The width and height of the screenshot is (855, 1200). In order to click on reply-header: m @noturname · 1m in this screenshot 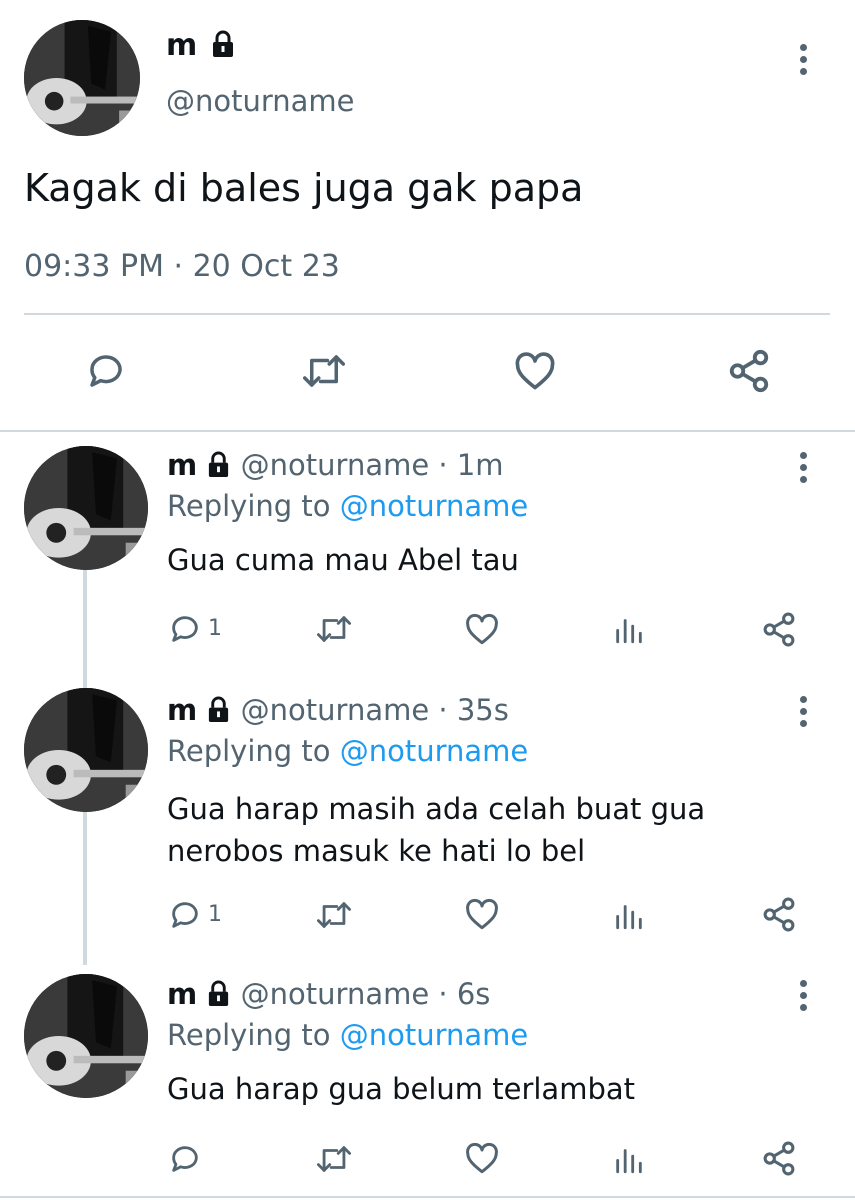, I will do `click(335, 465)`.